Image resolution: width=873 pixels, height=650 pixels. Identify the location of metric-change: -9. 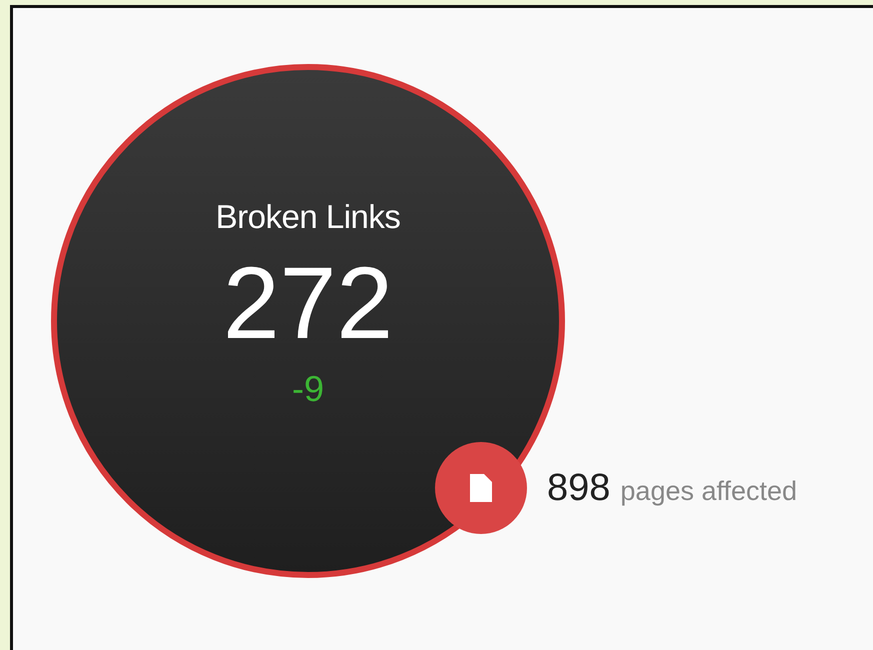
(308, 389).